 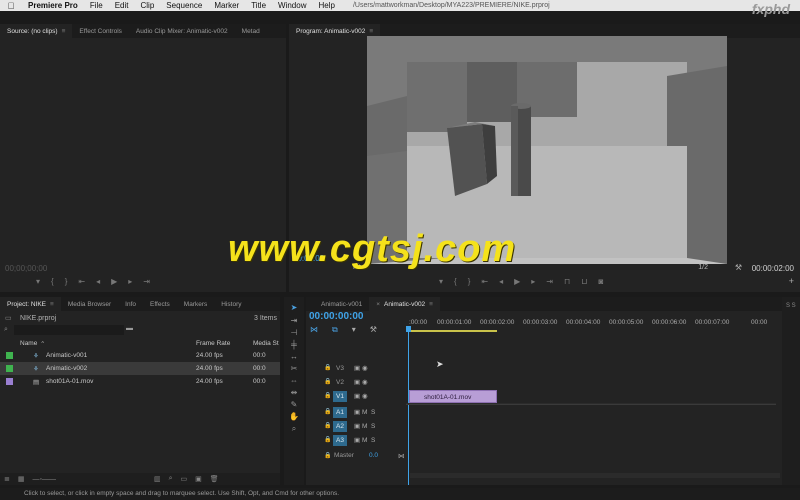 I want to click on project-item-row: ▤ shot01A-01.mov 24.00 fps 00:0, so click(x=140, y=381).